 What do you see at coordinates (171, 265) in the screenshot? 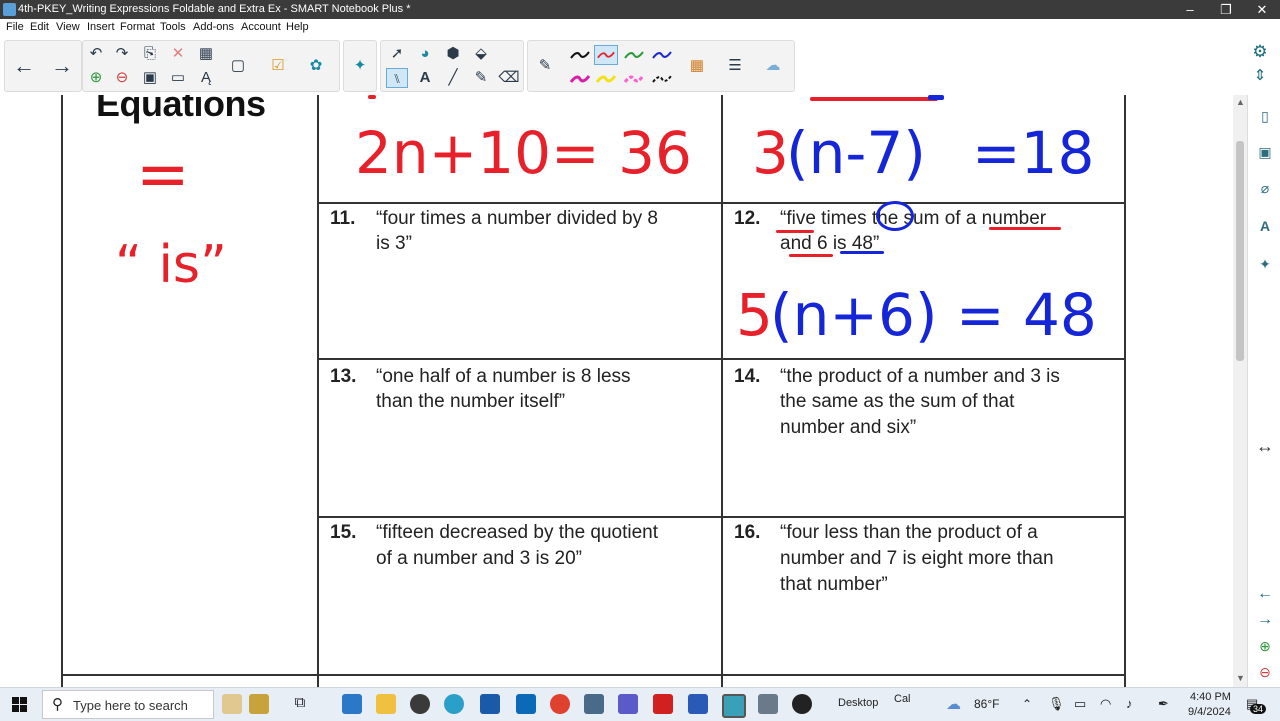
I see `ink-is-word: “ is”` at bounding box center [171, 265].